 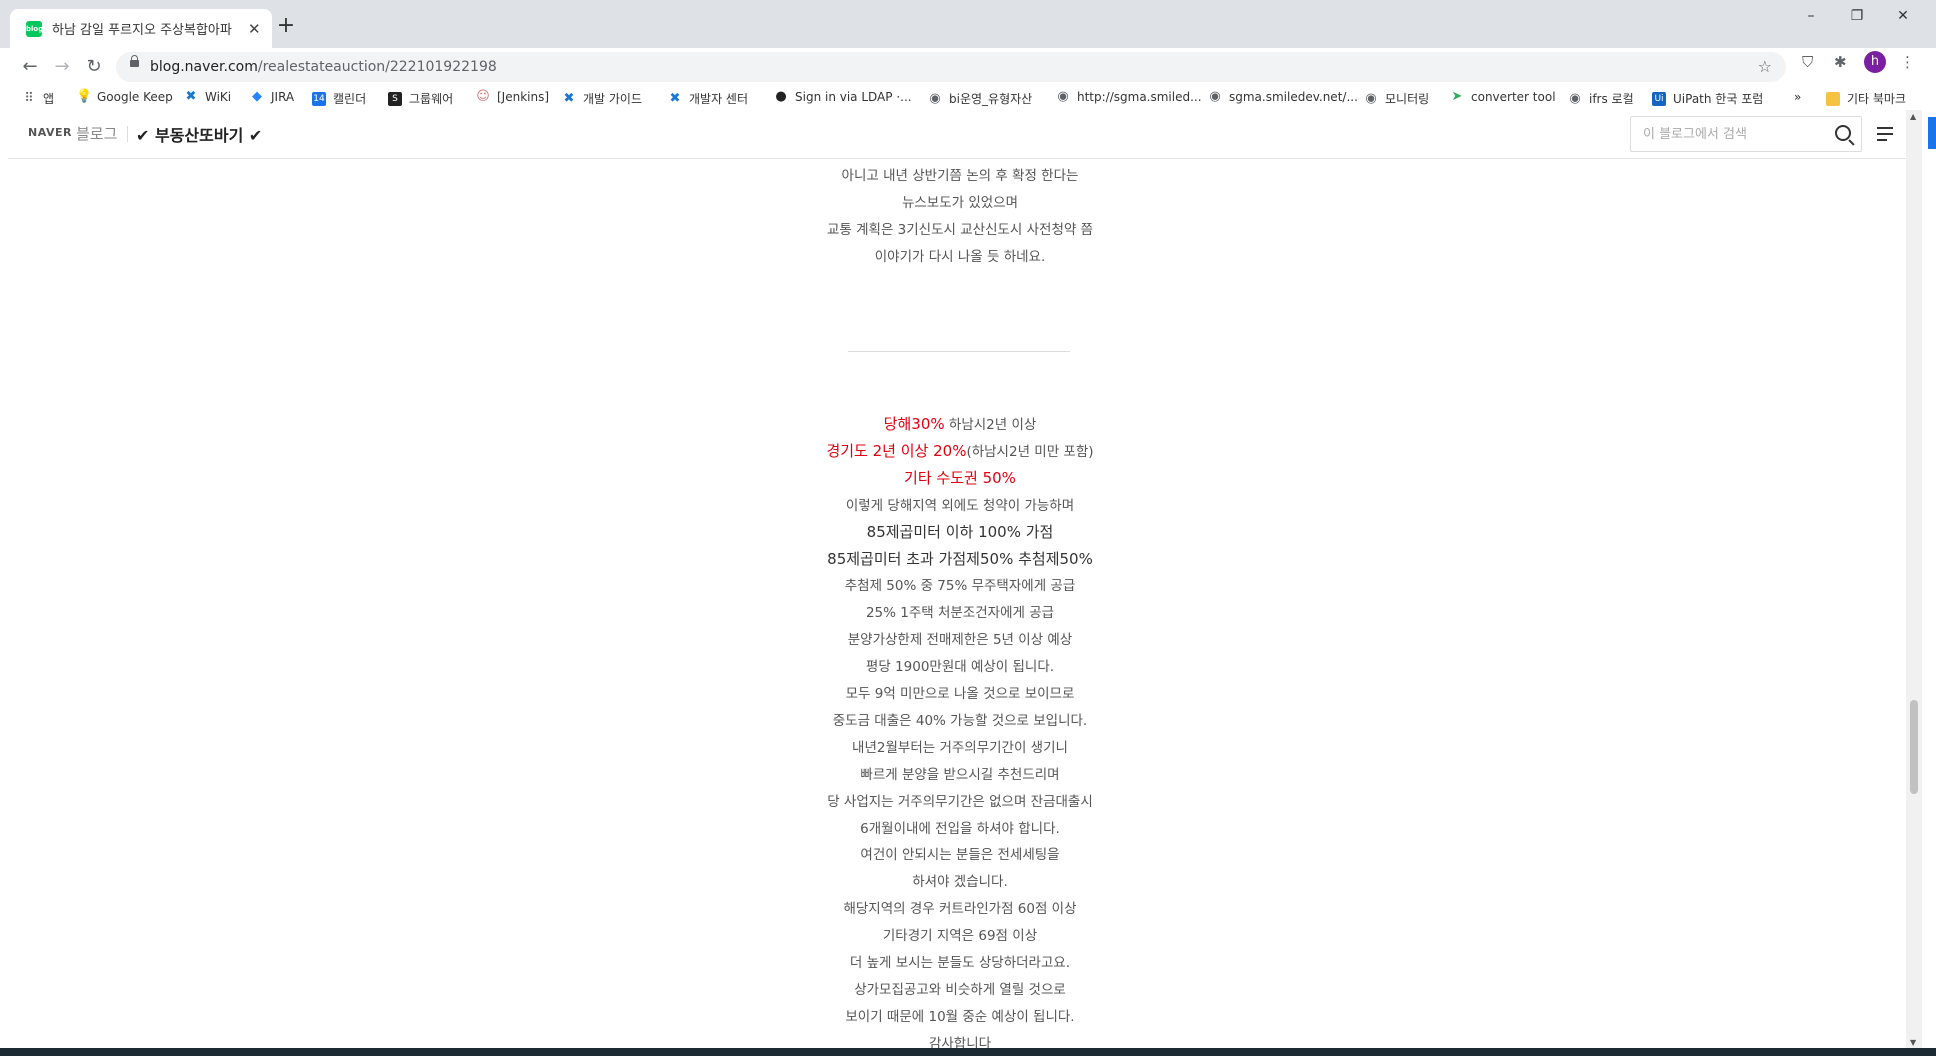 I want to click on post-text-line: 뉴스보도가 있었으며, so click(x=960, y=203).